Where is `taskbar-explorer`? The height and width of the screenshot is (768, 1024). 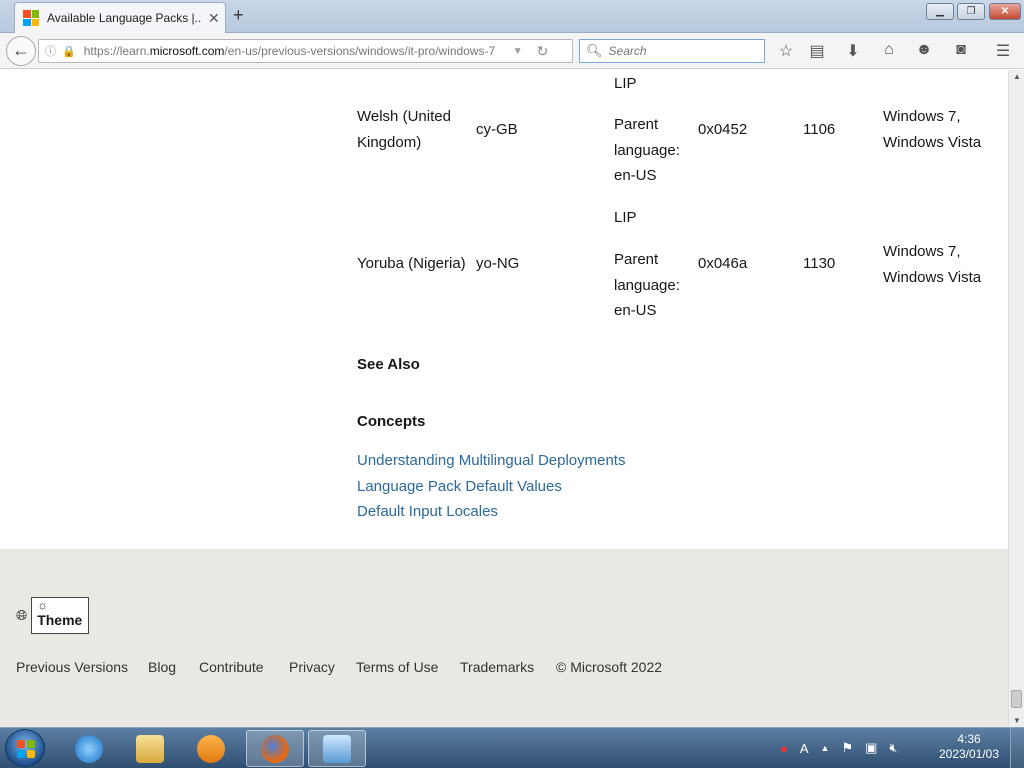 taskbar-explorer is located at coordinates (150, 748).